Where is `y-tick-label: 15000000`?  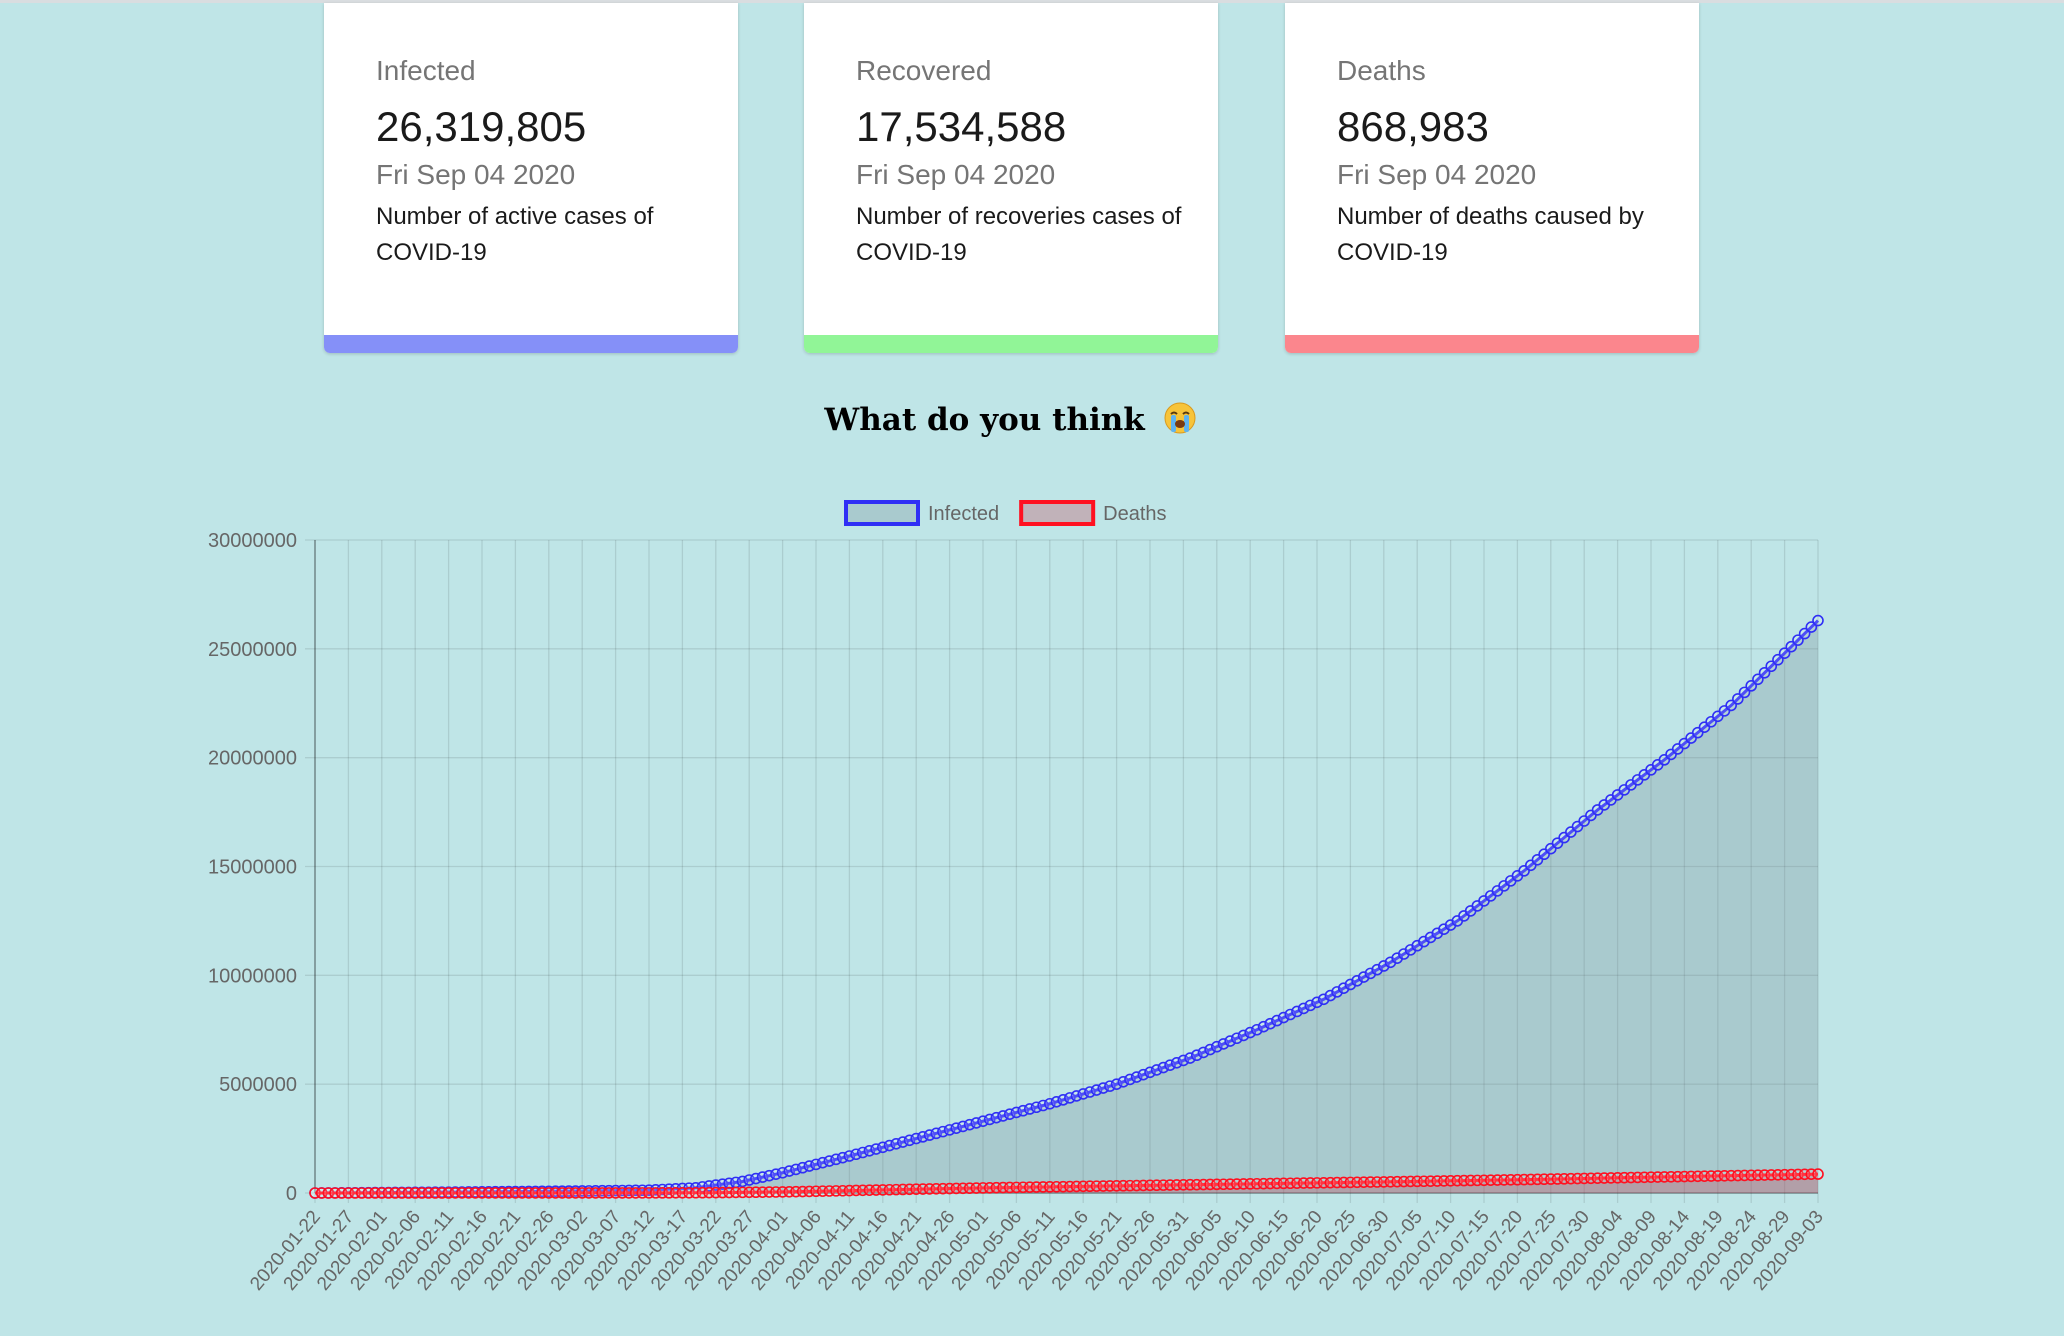 y-tick-label: 15000000 is located at coordinates (252, 868).